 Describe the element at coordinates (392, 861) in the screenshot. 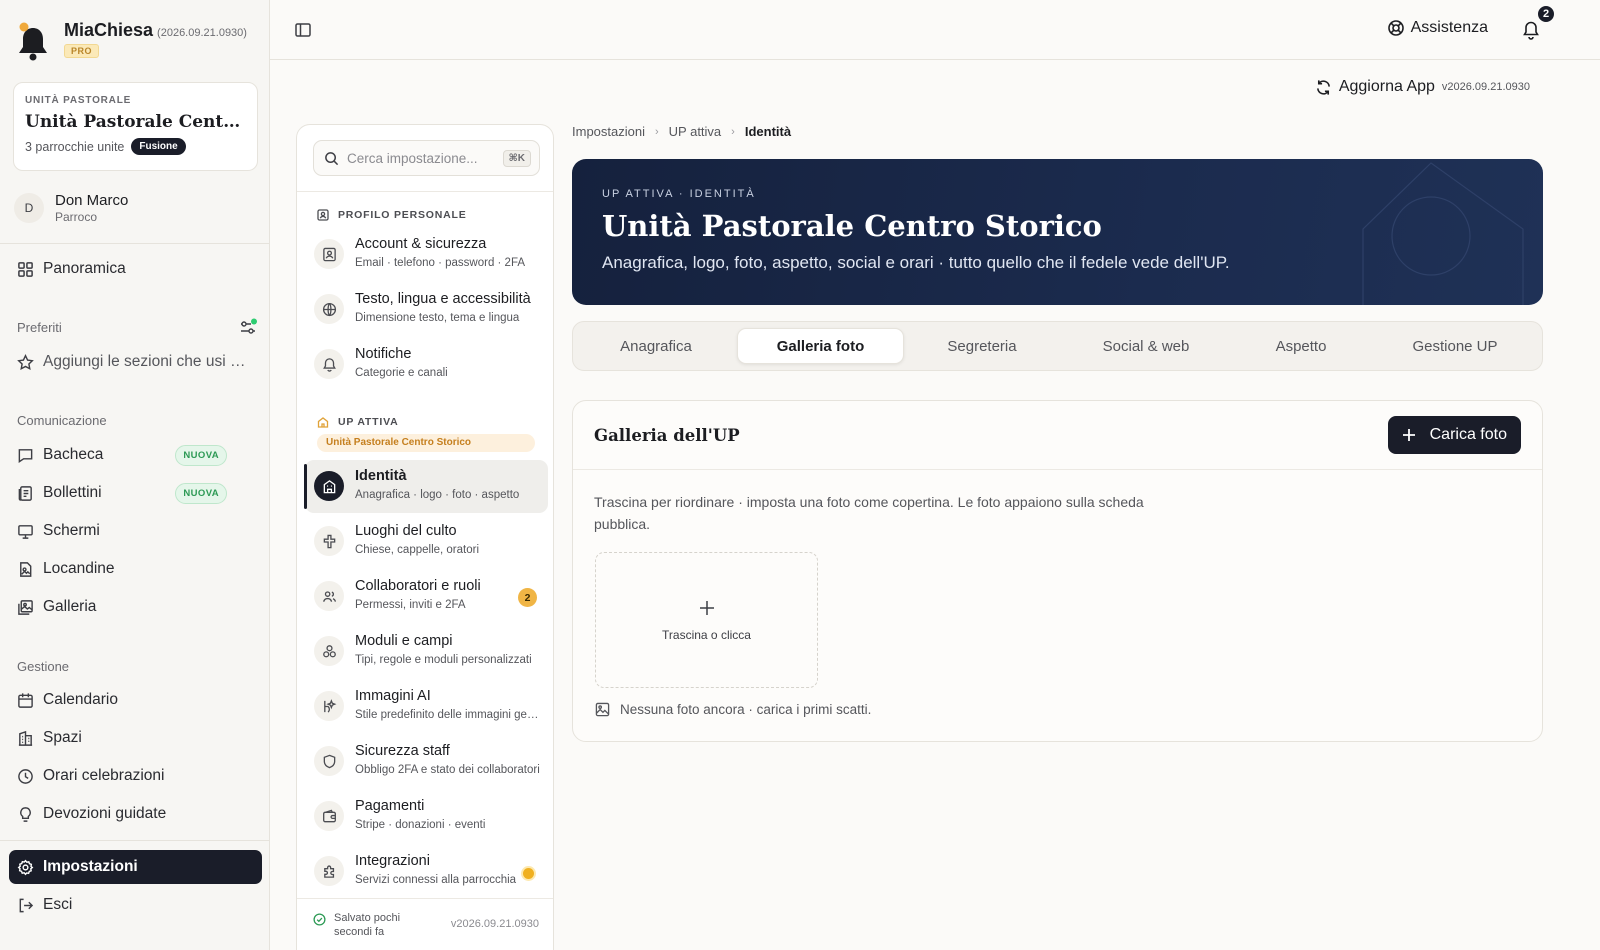

I see `settings-item-title: Integrazioni` at that location.